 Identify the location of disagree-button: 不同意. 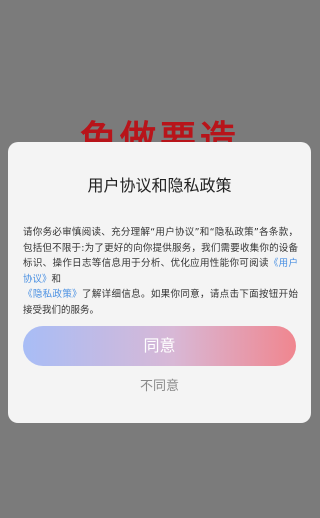
(159, 387).